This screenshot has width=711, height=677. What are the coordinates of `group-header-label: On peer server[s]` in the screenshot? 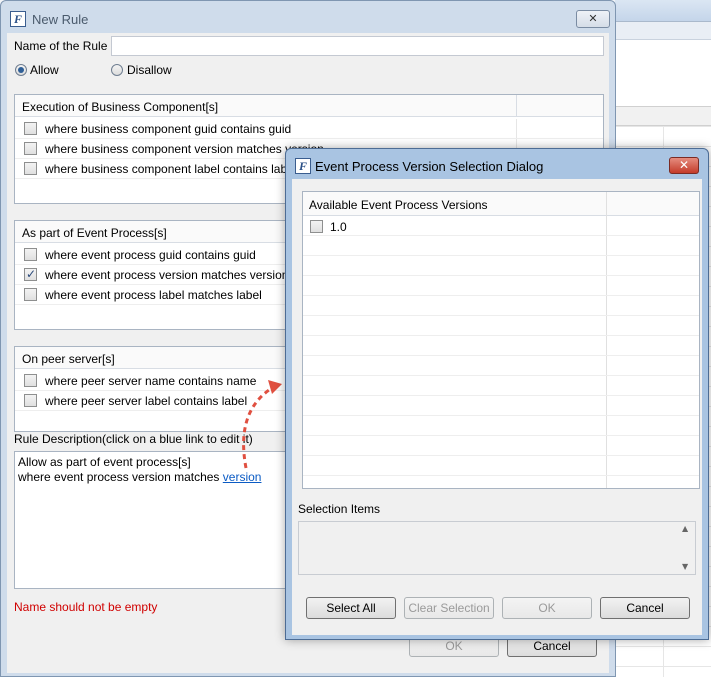 It's located at (68, 359).